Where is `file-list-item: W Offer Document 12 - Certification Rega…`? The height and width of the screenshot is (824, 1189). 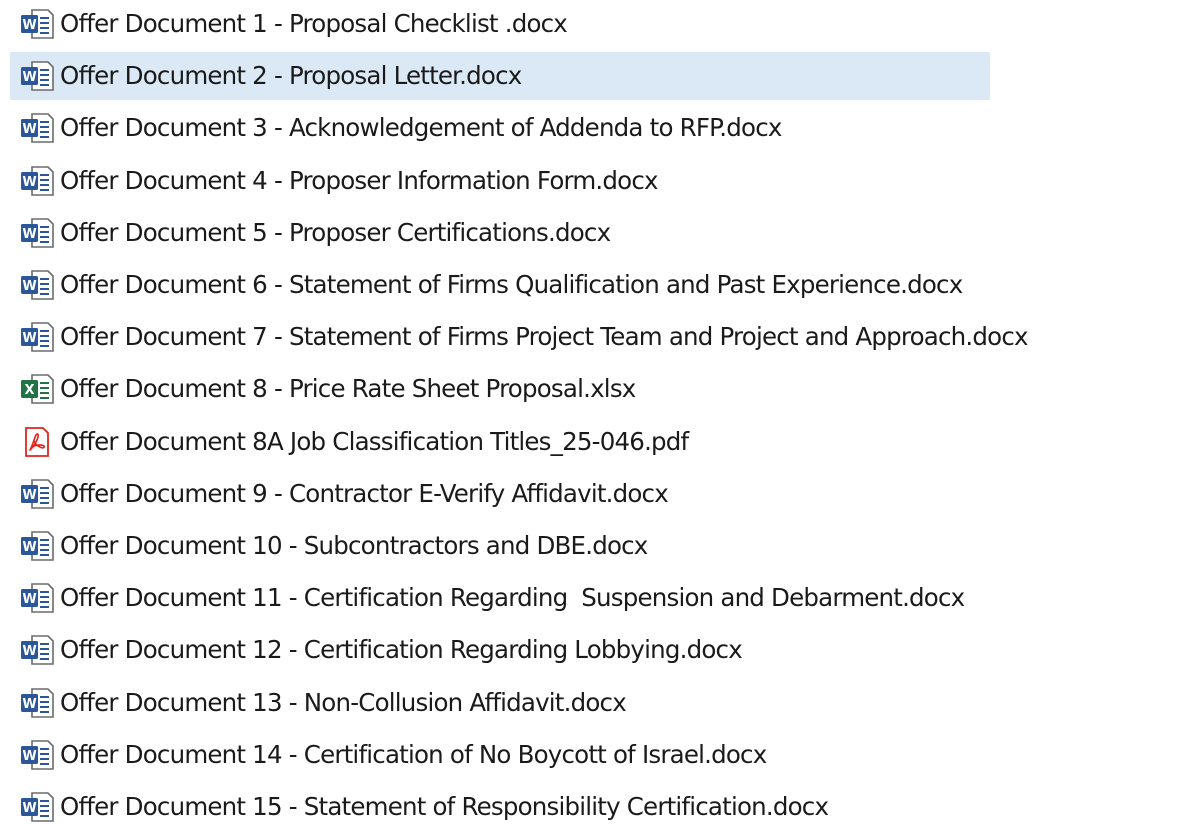
file-list-item: W Offer Document 12 - Certification Rega… is located at coordinates (599, 650).